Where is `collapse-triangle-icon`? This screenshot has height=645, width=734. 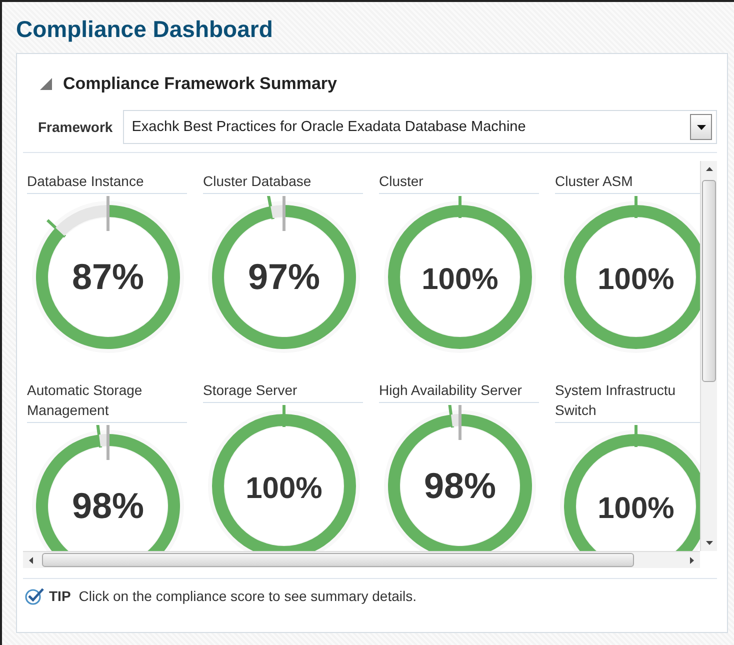 collapse-triangle-icon is located at coordinates (46, 84).